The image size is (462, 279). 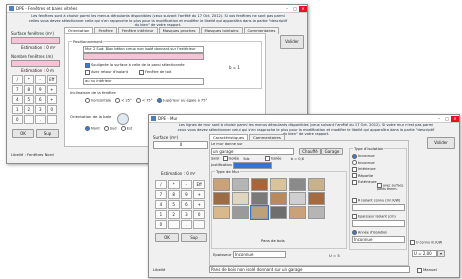 I want to click on garage-button: Garage, so click(x=332, y=151).